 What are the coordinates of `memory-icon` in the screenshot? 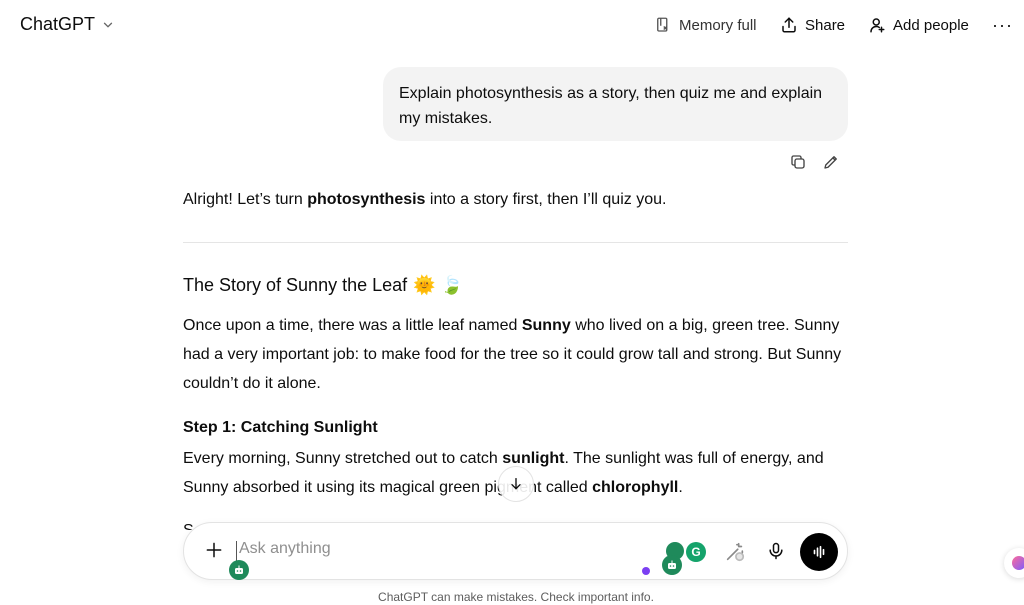 It's located at (662, 24).